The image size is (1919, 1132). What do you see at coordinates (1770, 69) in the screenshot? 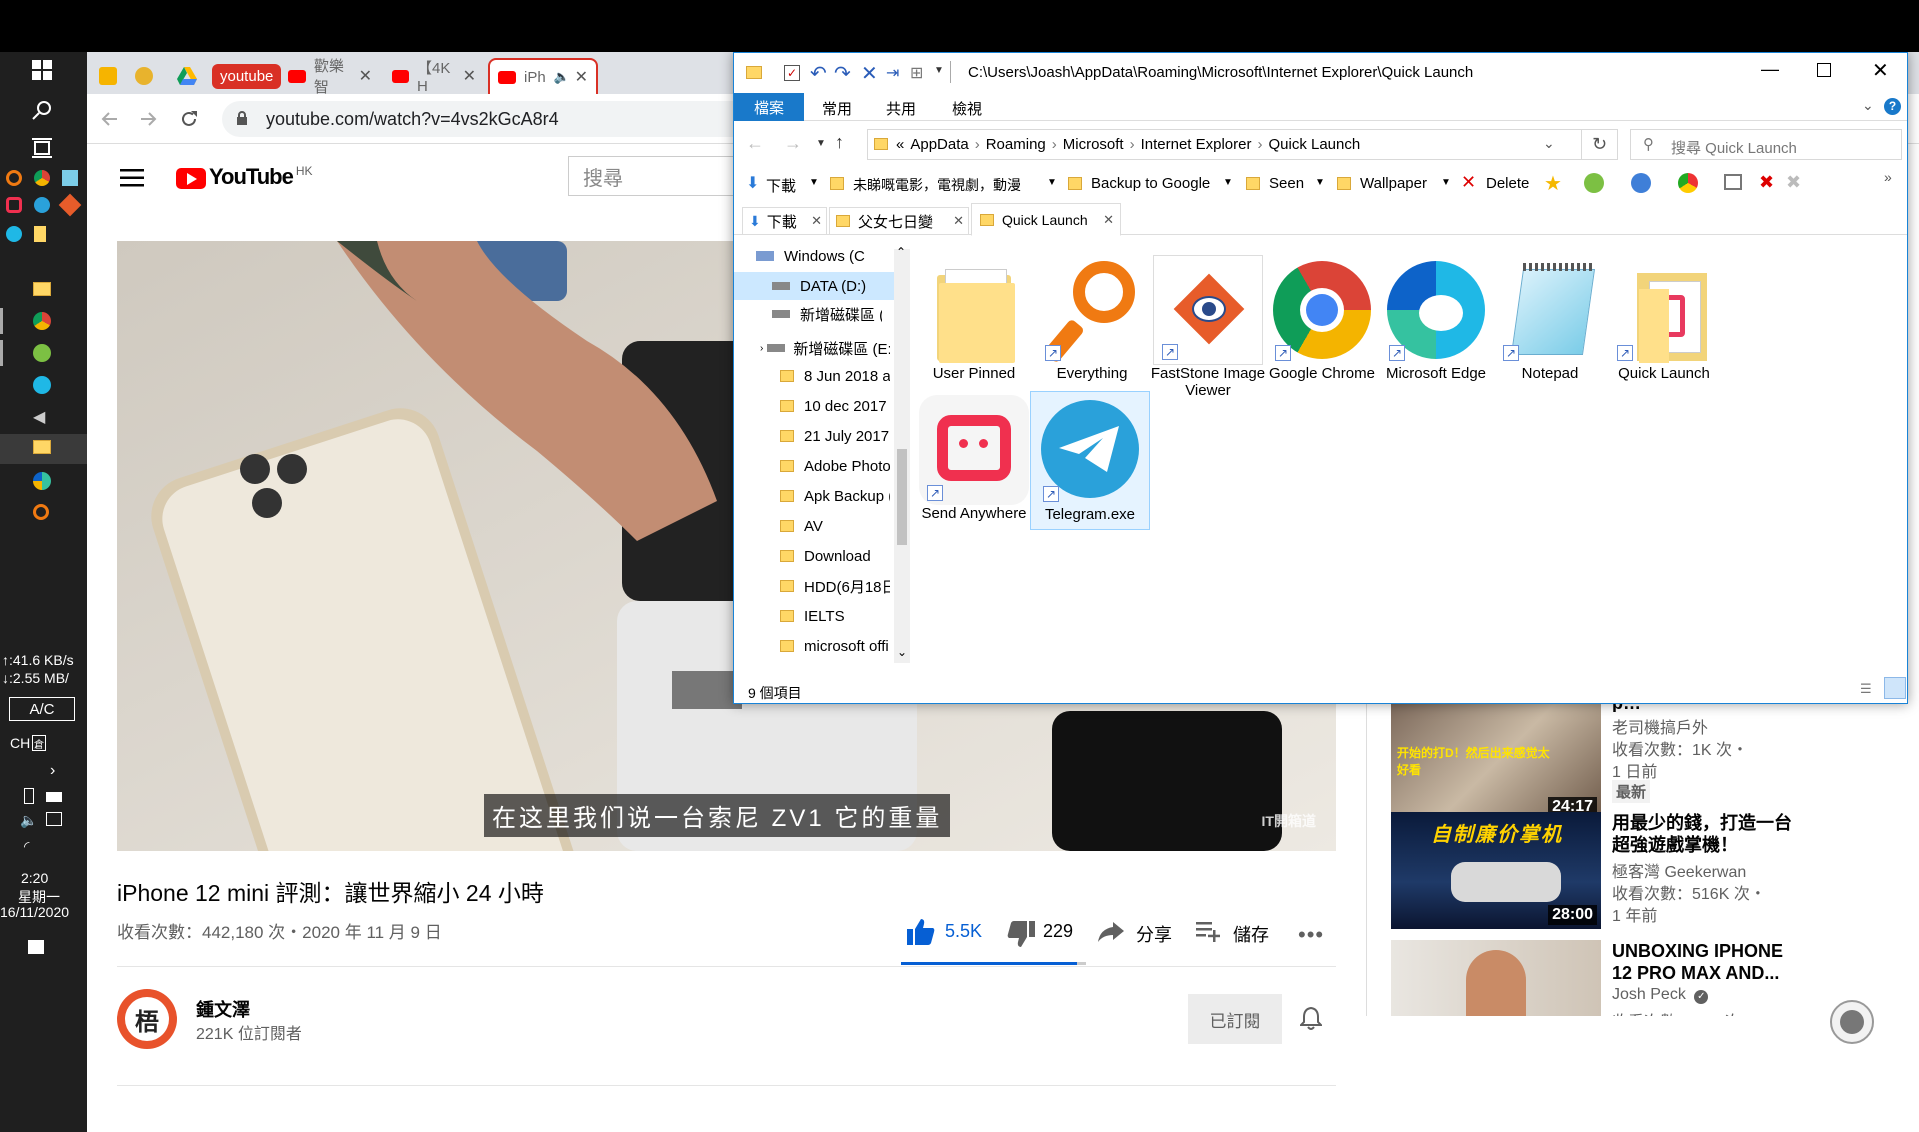
I see `minimize-icon: —` at bounding box center [1770, 69].